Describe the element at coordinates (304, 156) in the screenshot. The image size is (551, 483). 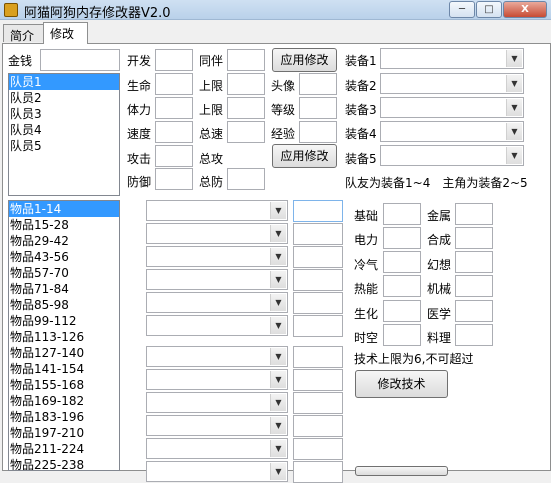
I see `apply-changes-button-2: 应用修改` at that location.